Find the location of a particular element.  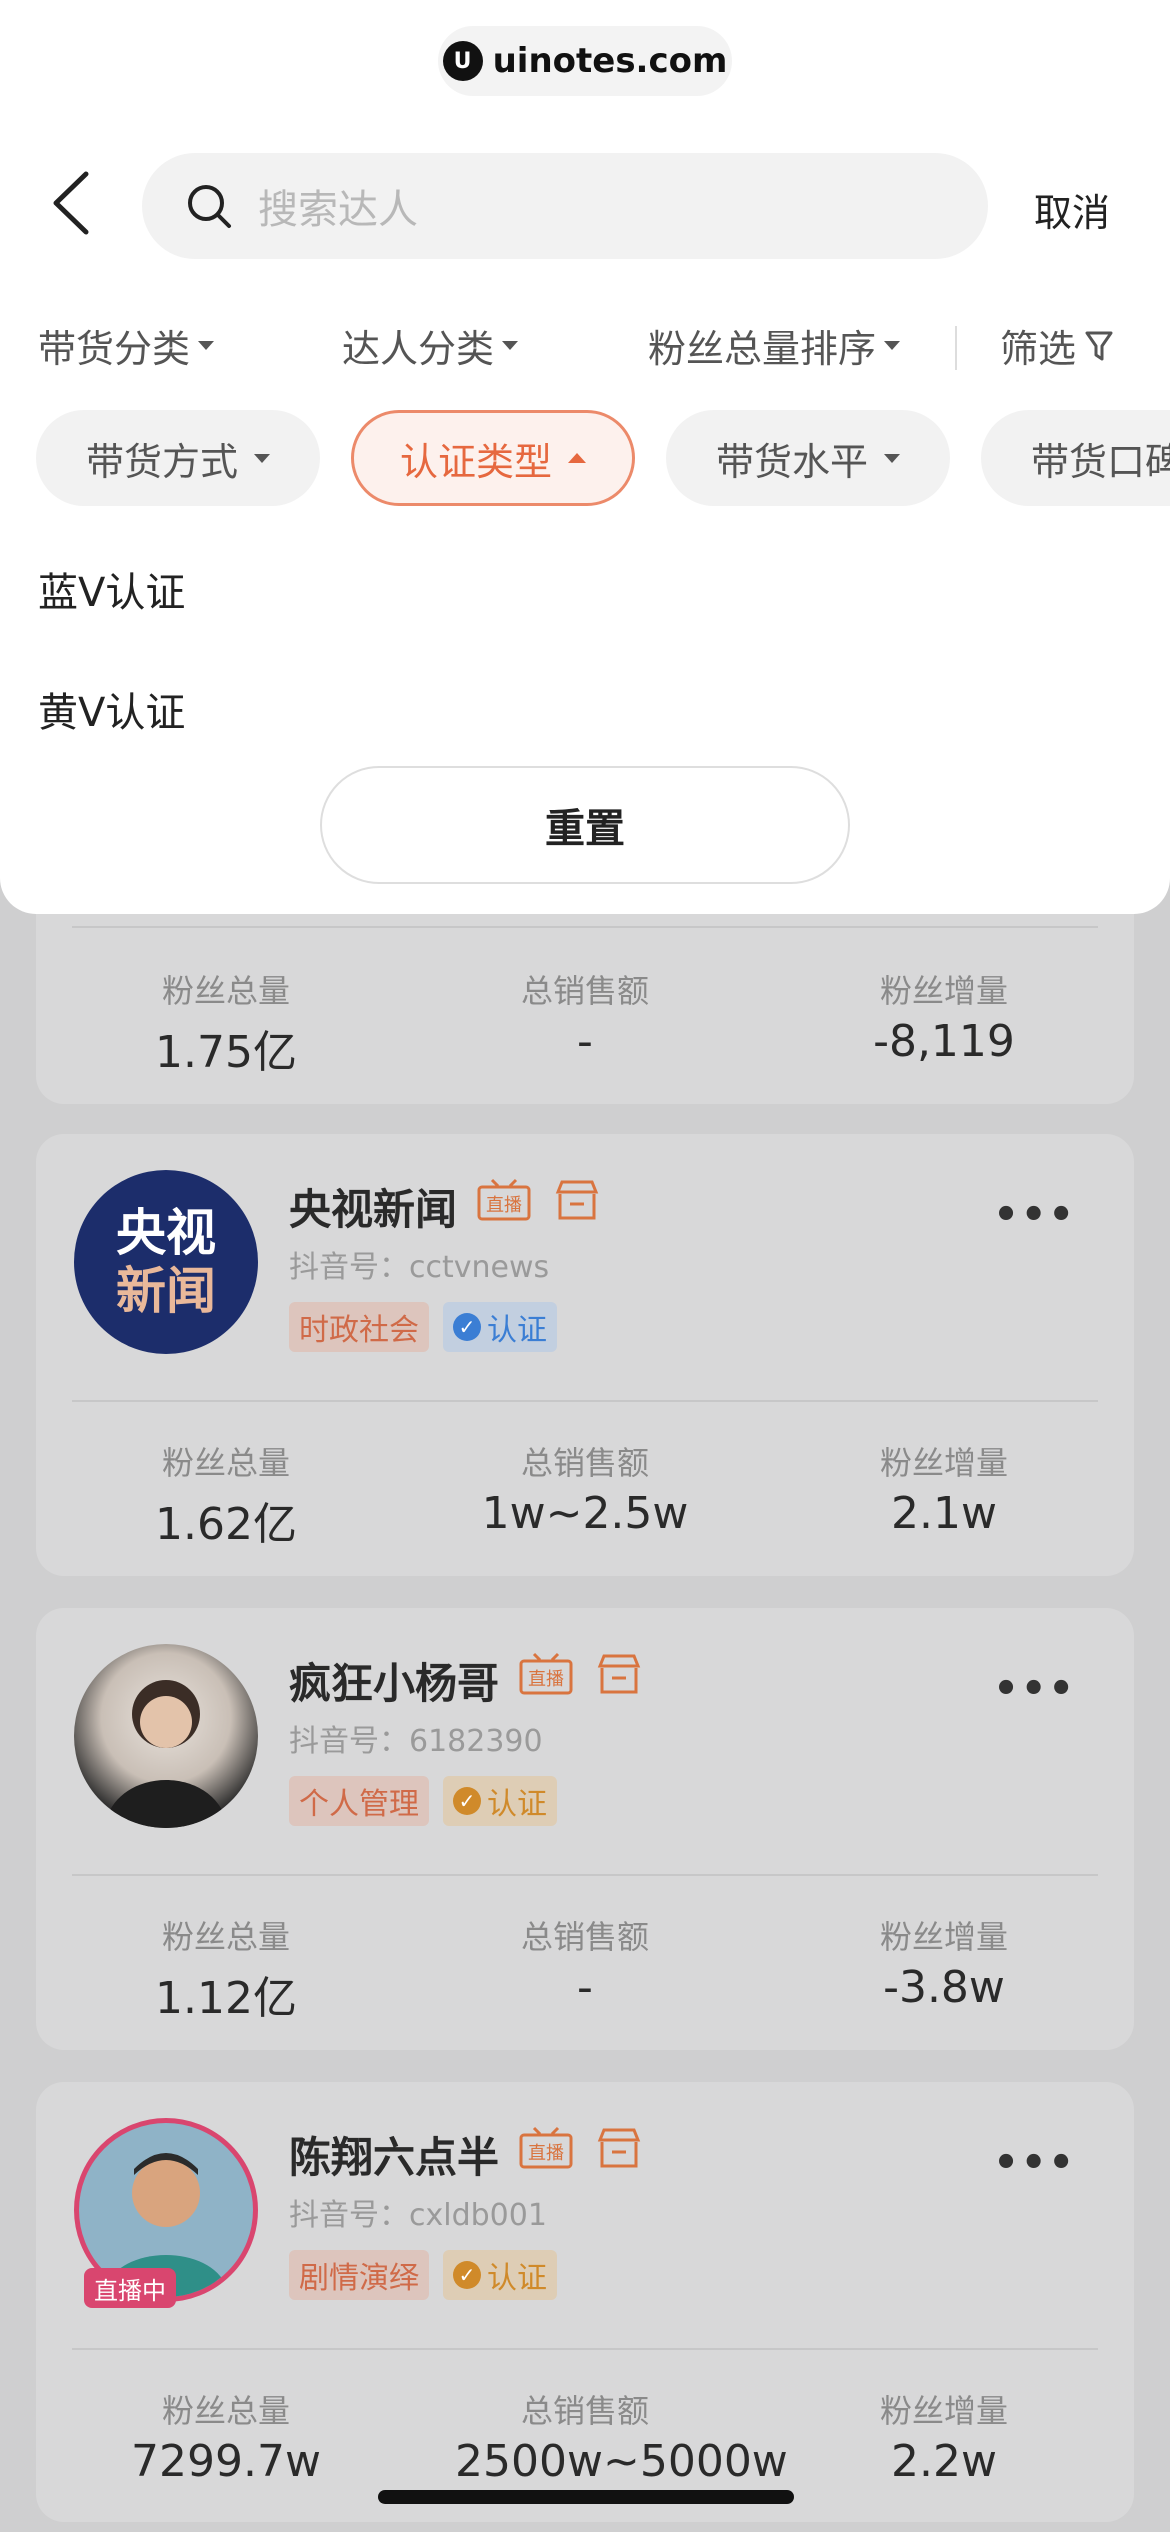

stat-value: 2500w~5000w is located at coordinates (621, 2461).